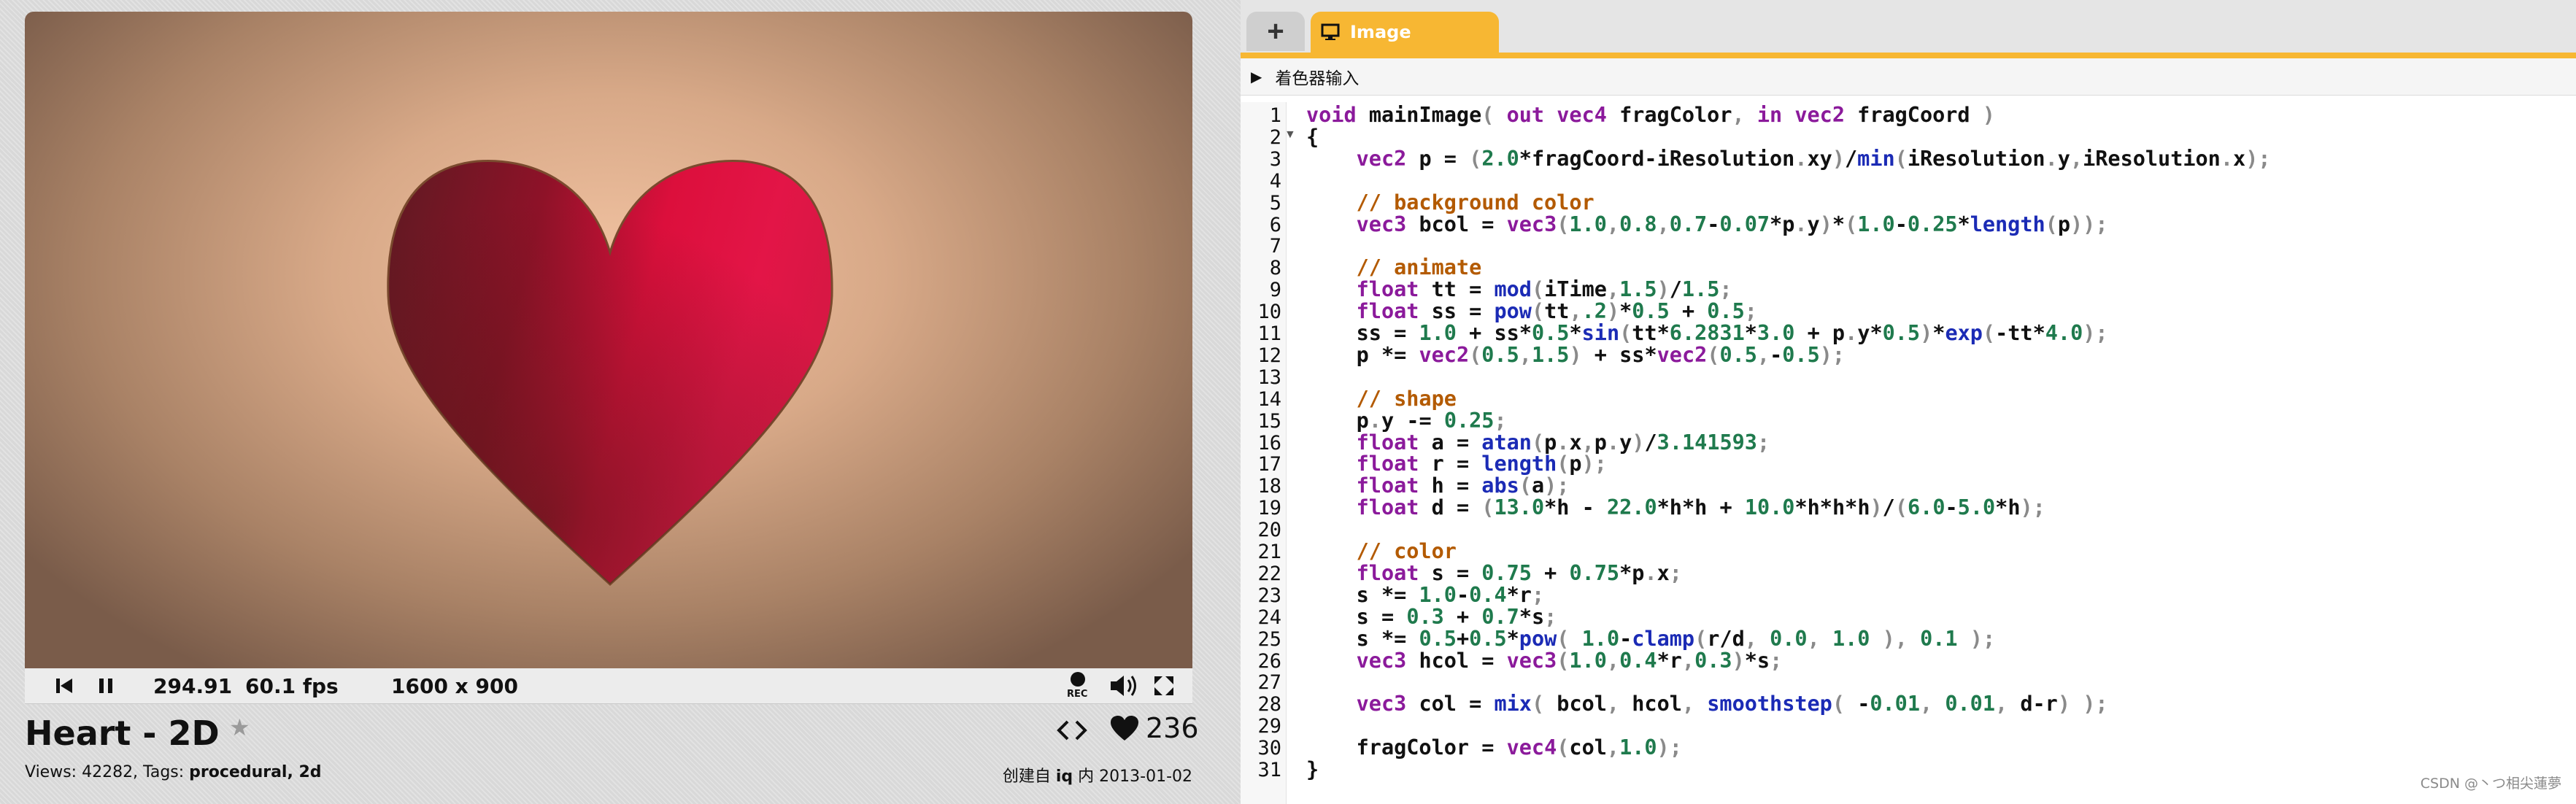 The image size is (2576, 804). I want to click on pause-button, so click(105, 685).